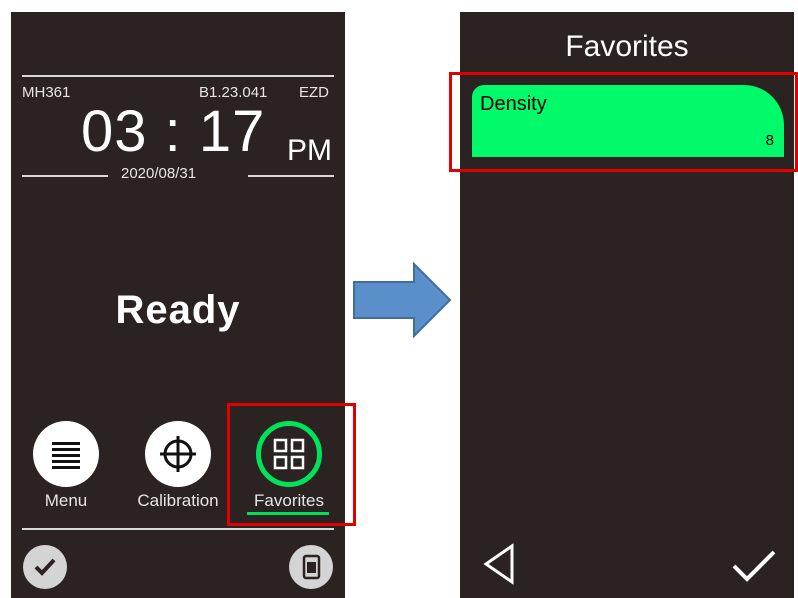 This screenshot has width=798, height=598. I want to click on transition-arrow-icon, so click(402, 300).